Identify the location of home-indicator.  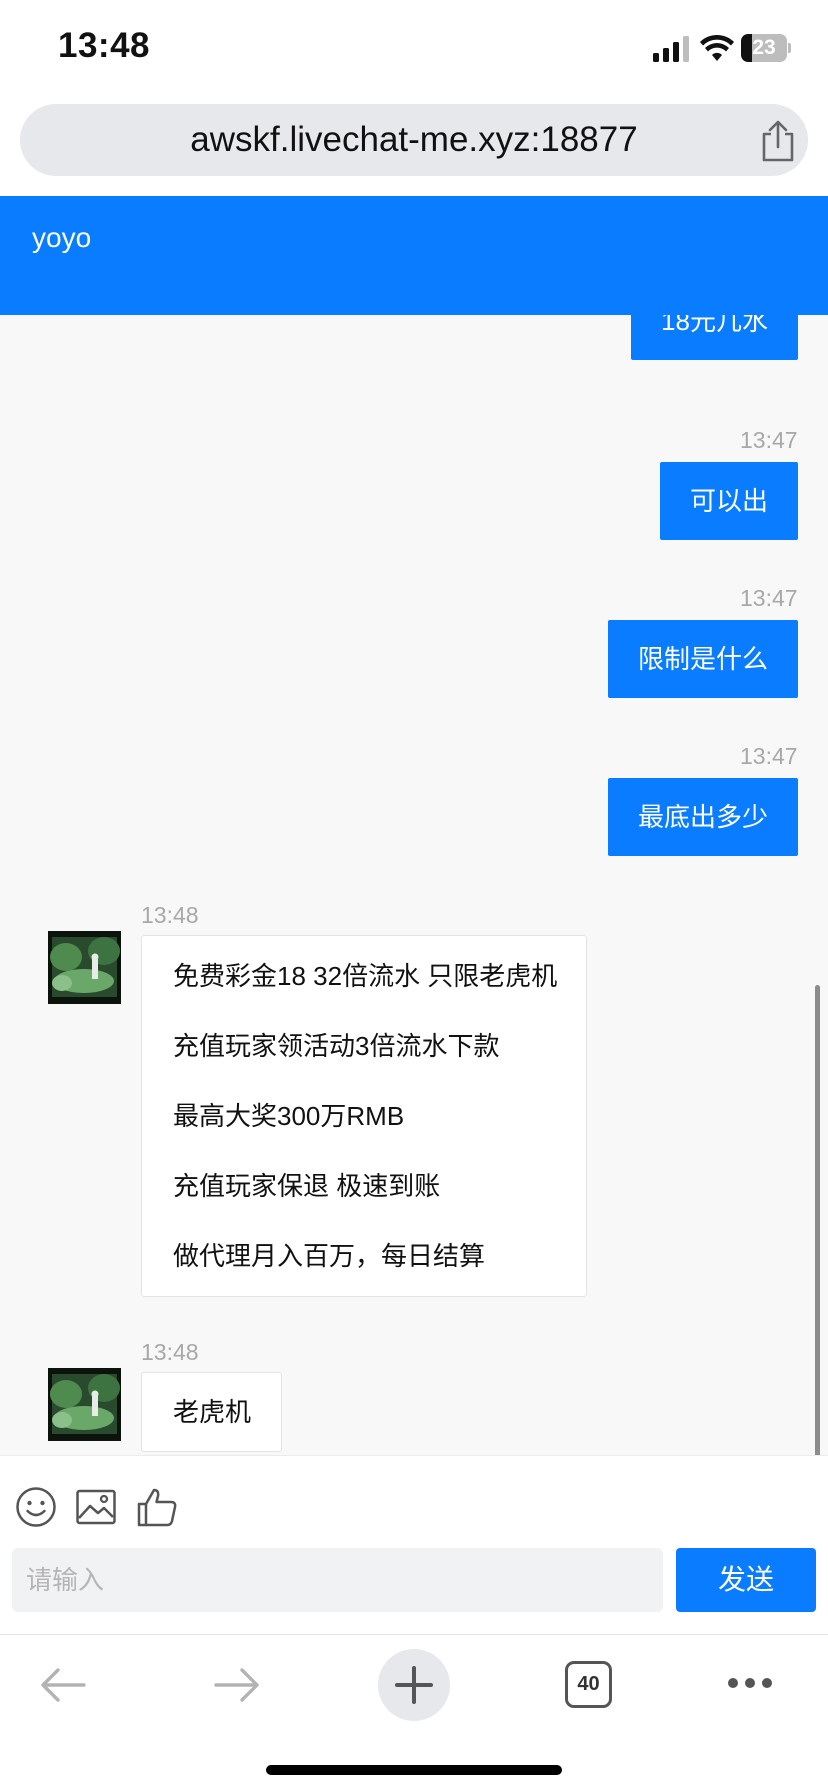
(414, 1770).